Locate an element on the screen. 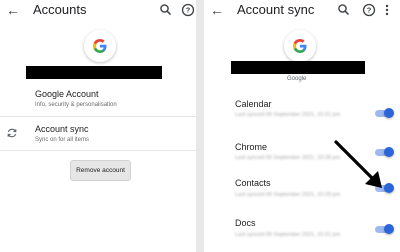 This screenshot has height=252, width=400. more-options-icon is located at coordinates (387, 10).